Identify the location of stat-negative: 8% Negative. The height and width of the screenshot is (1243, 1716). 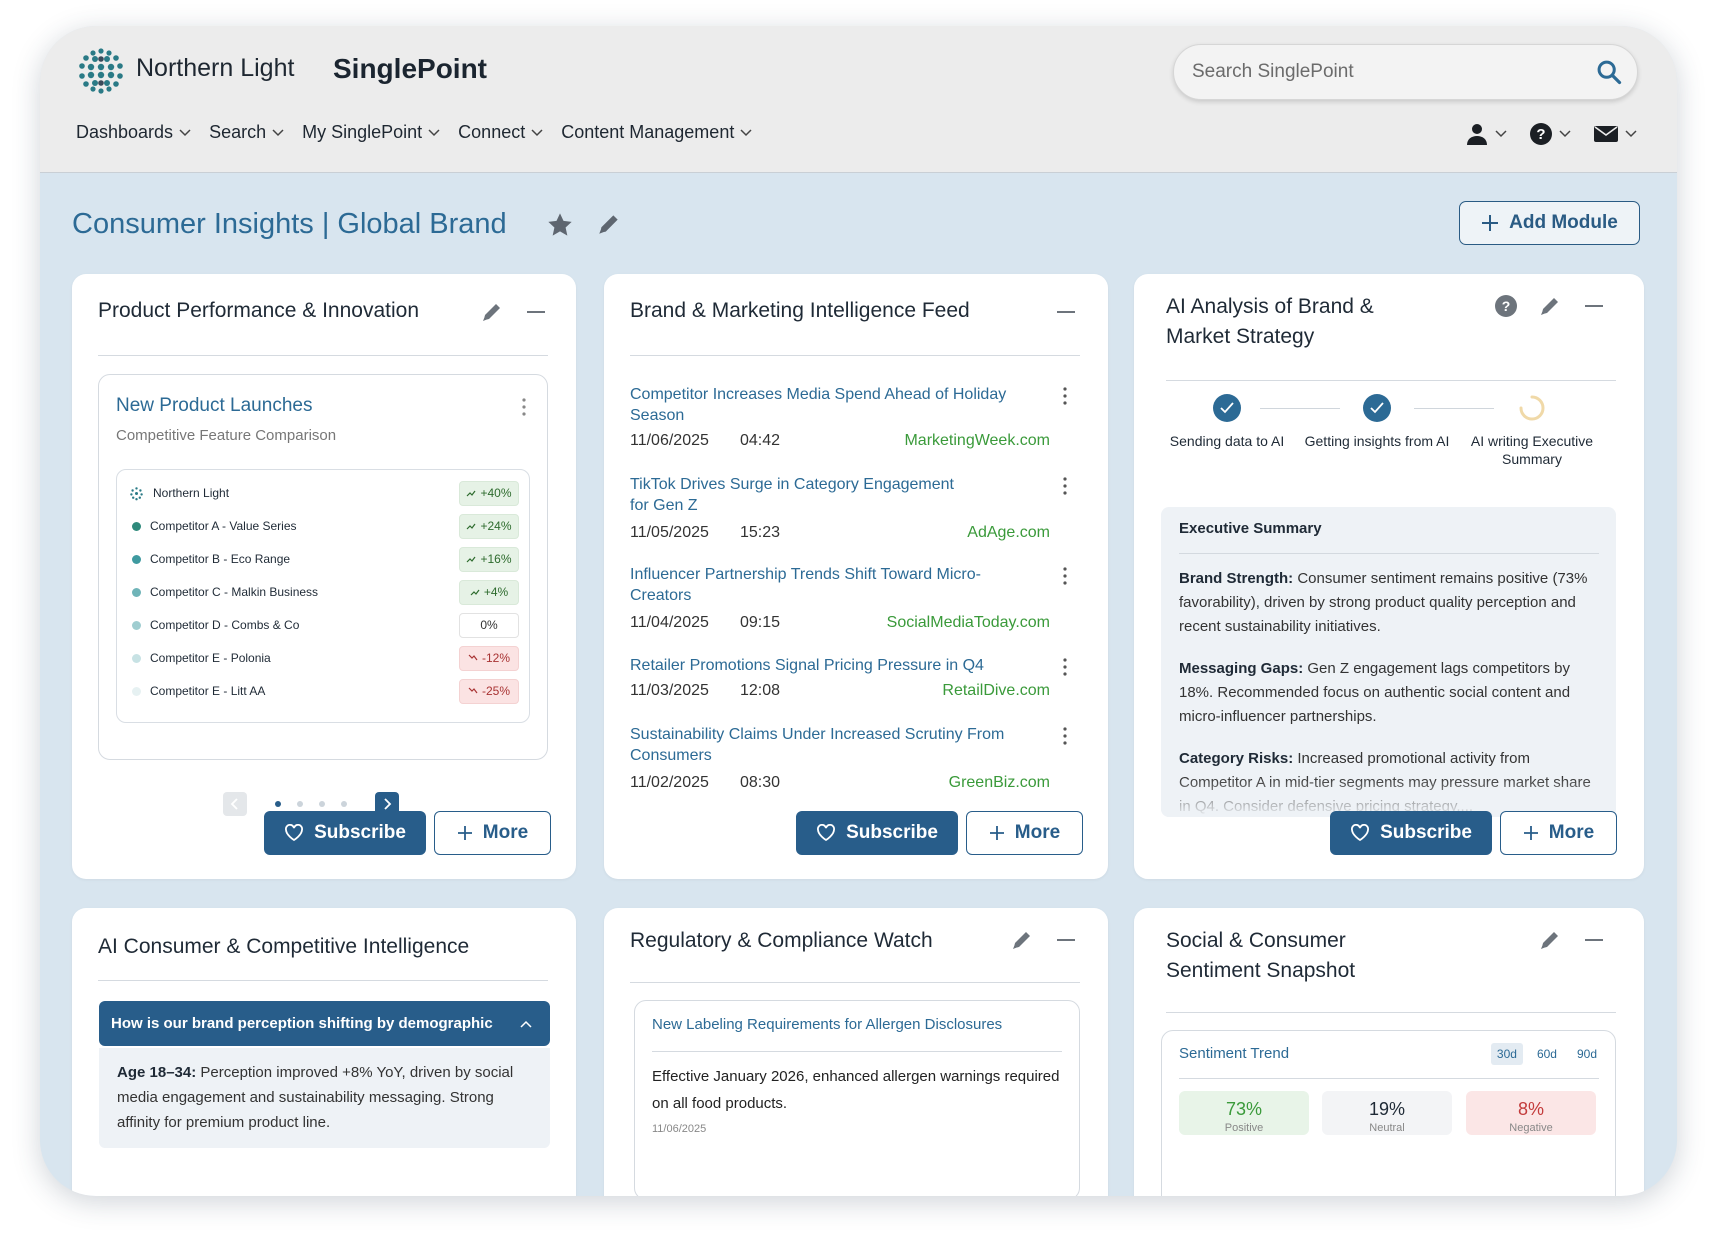
(1531, 1113).